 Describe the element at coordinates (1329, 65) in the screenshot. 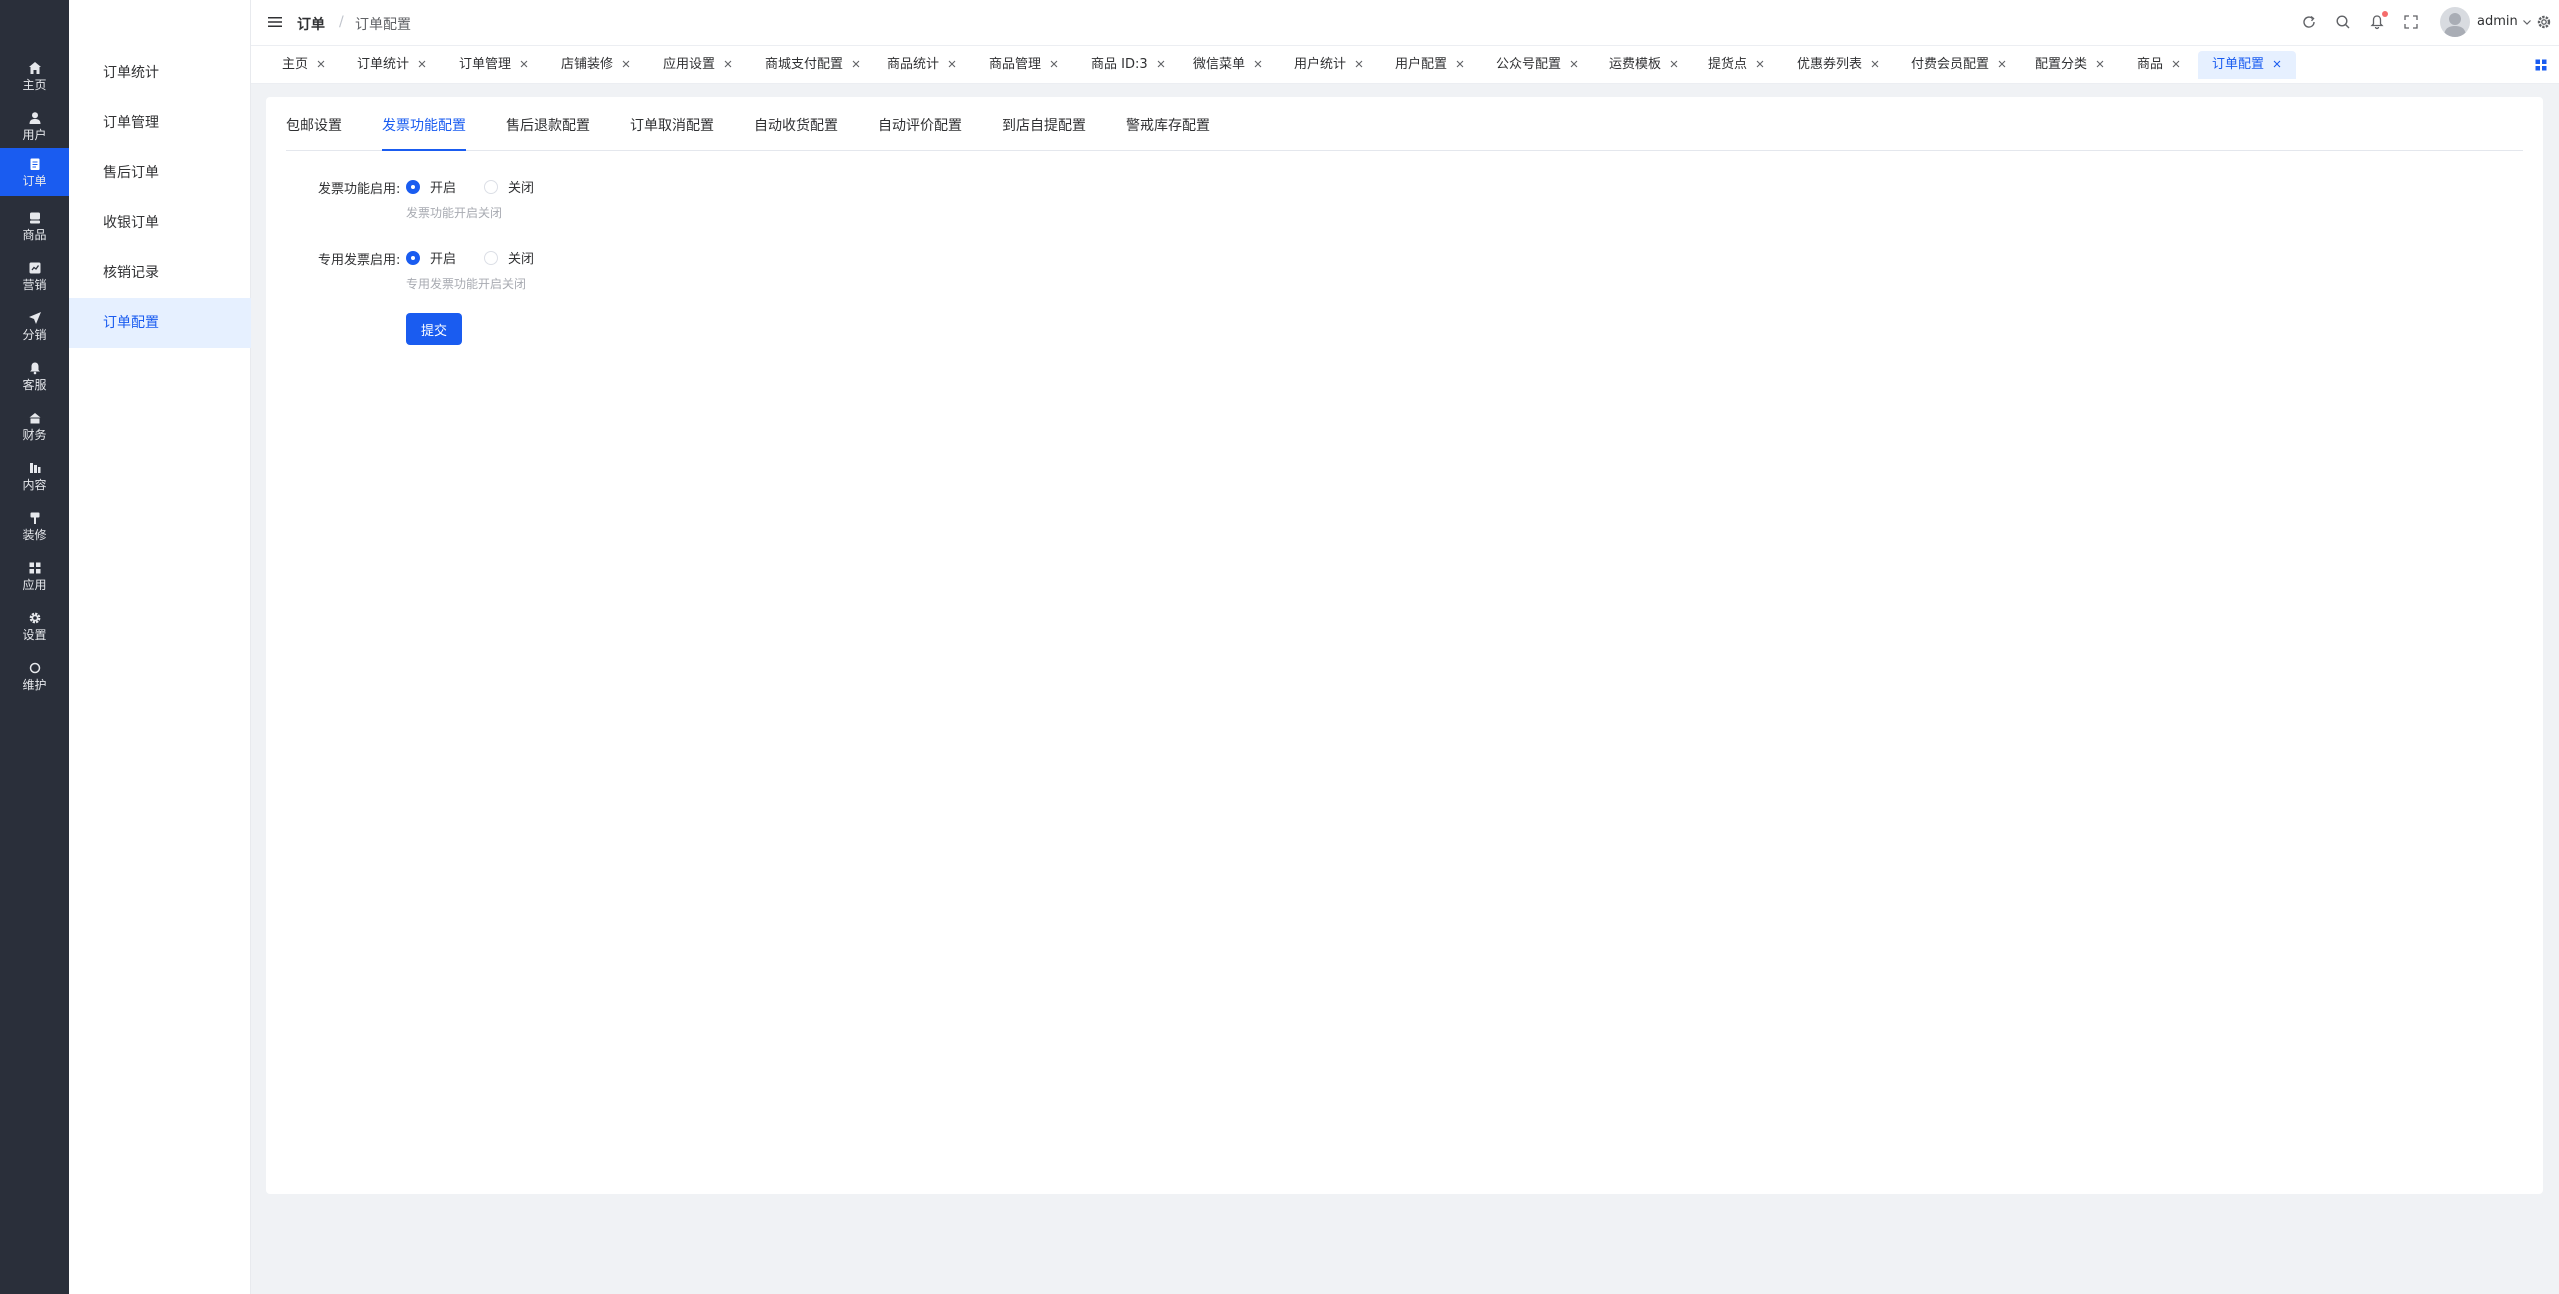

I see `tab-user-stats: 用户统计` at that location.